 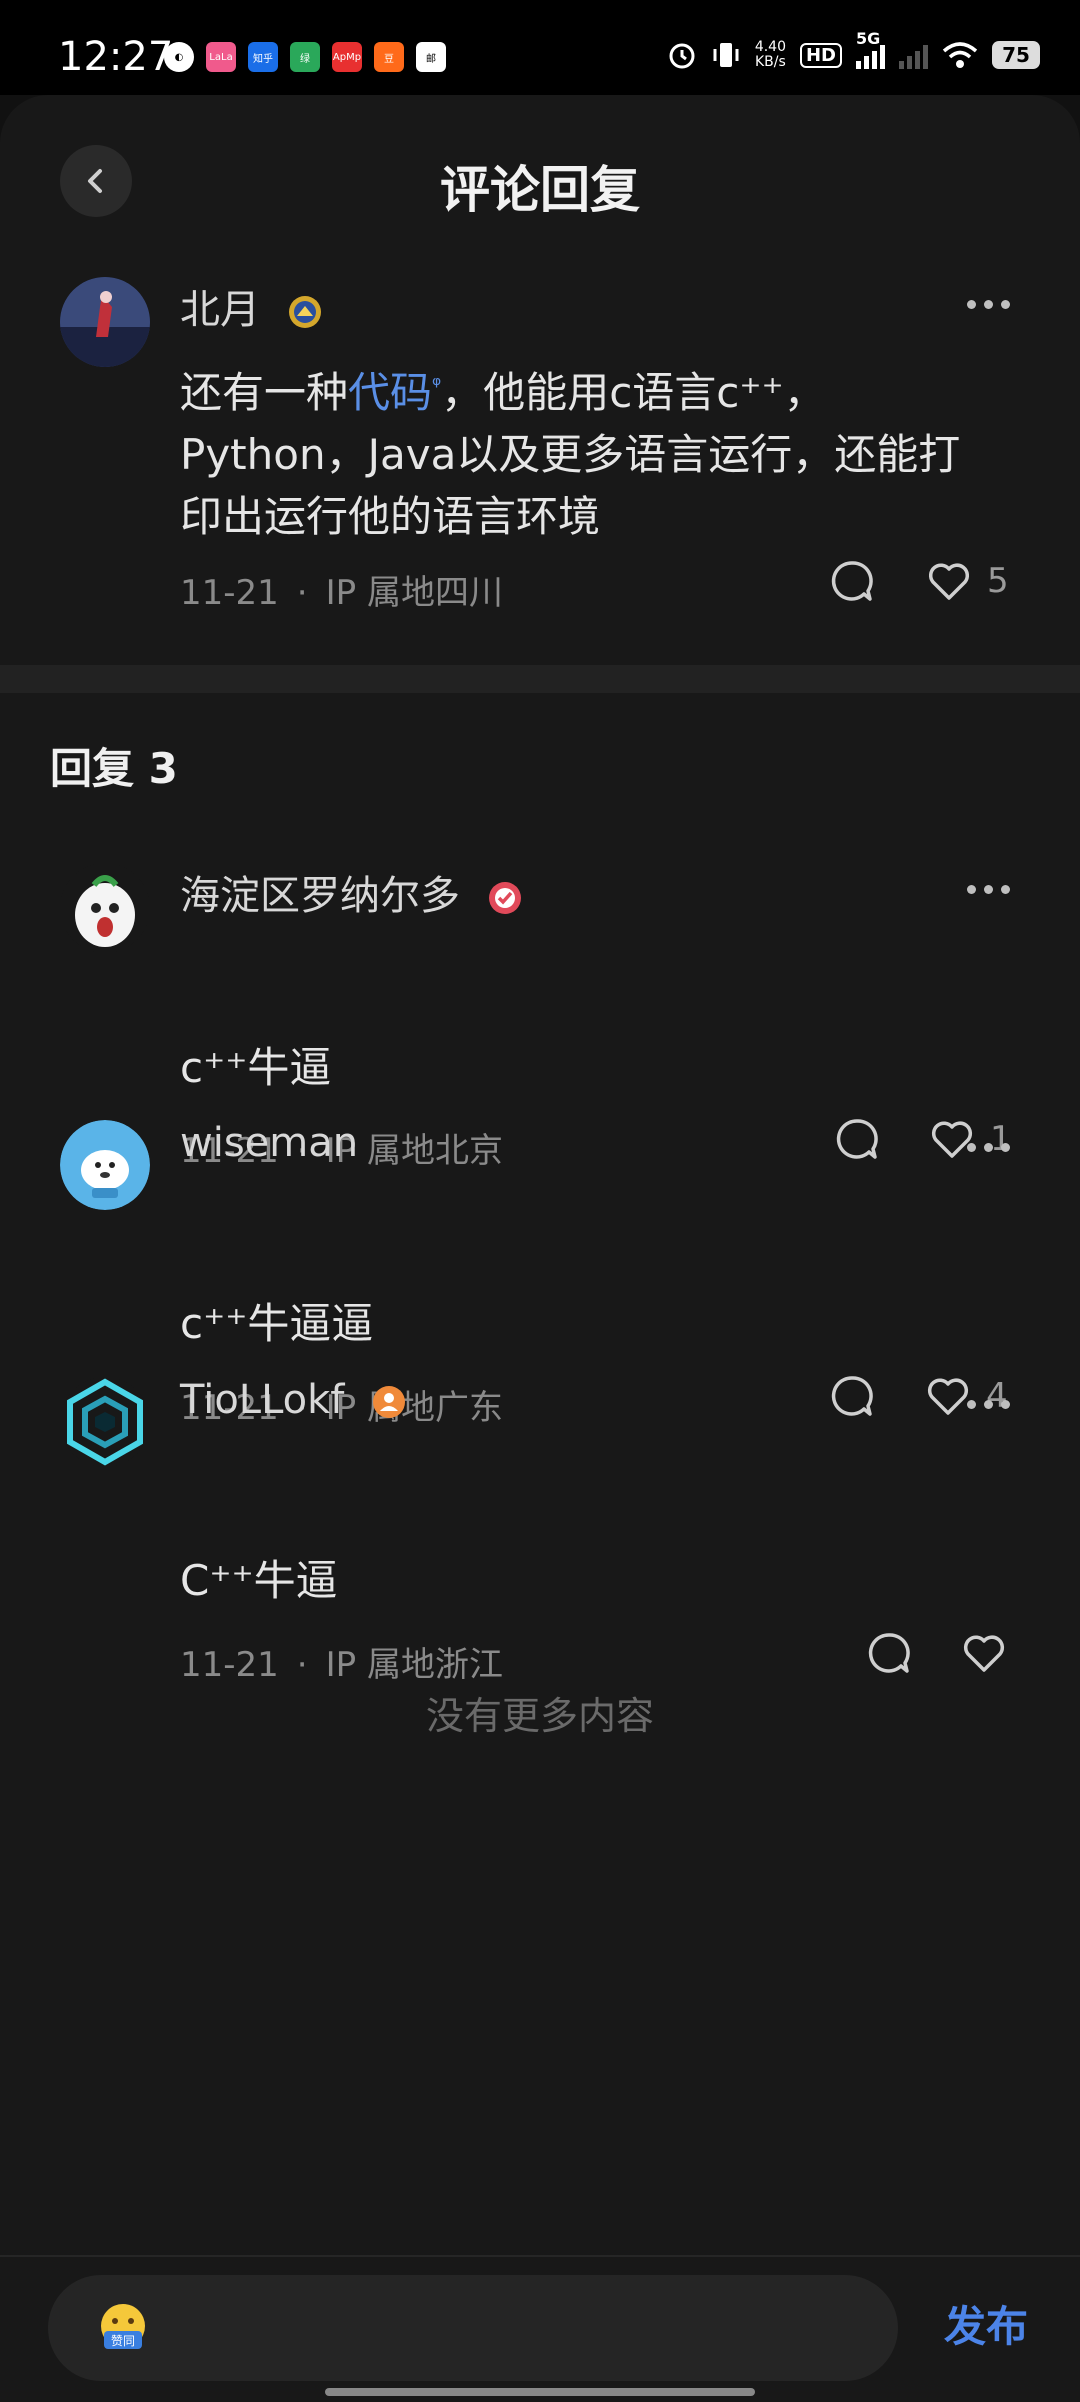 I want to click on username-text: TioLLokf, so click(x=262, y=1400).